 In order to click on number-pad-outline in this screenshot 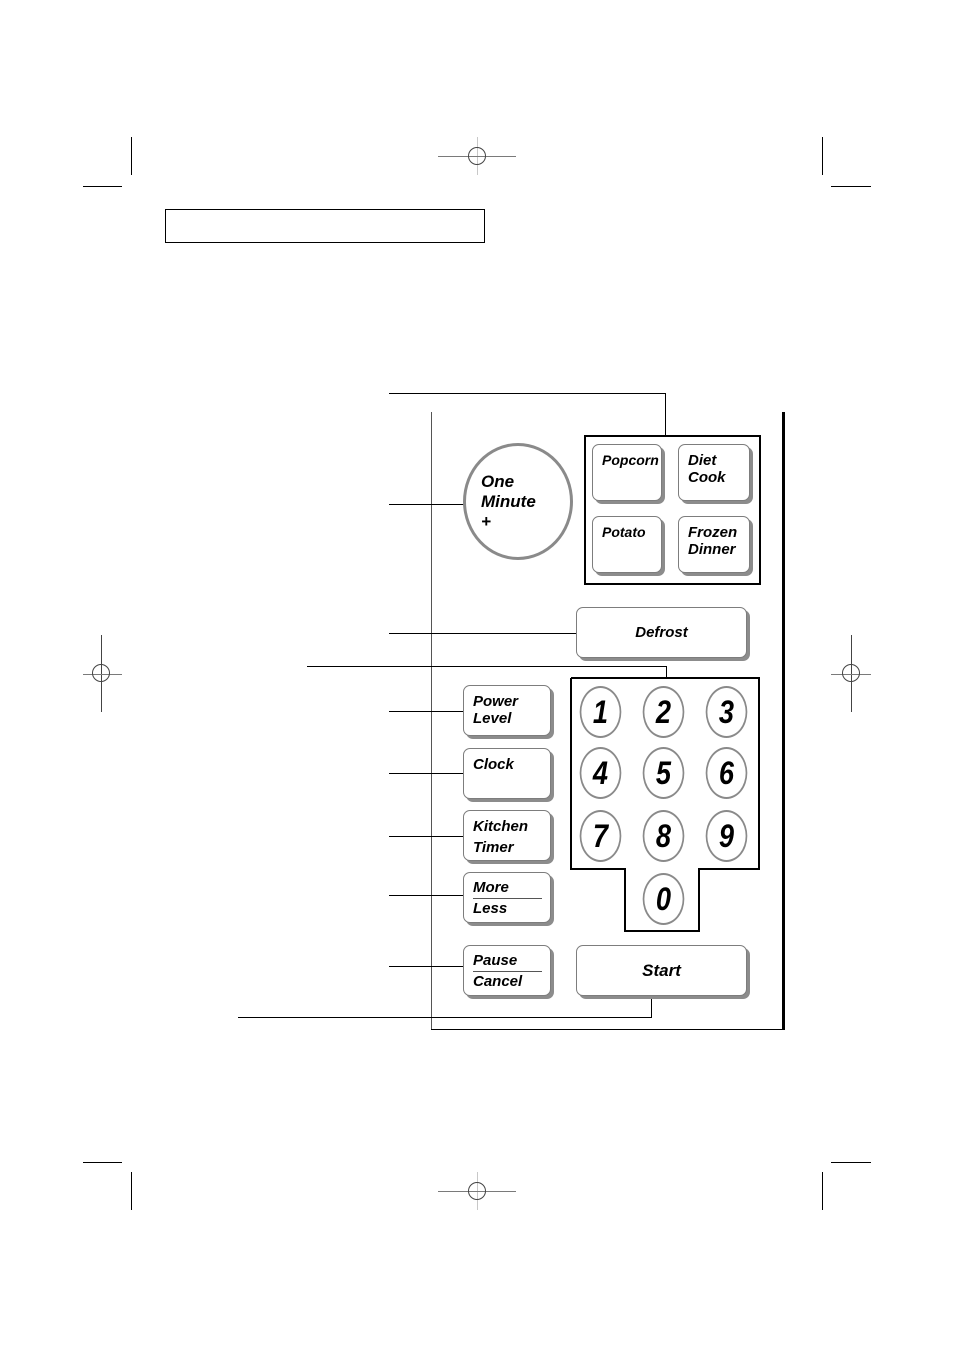, I will do `click(665, 804)`.